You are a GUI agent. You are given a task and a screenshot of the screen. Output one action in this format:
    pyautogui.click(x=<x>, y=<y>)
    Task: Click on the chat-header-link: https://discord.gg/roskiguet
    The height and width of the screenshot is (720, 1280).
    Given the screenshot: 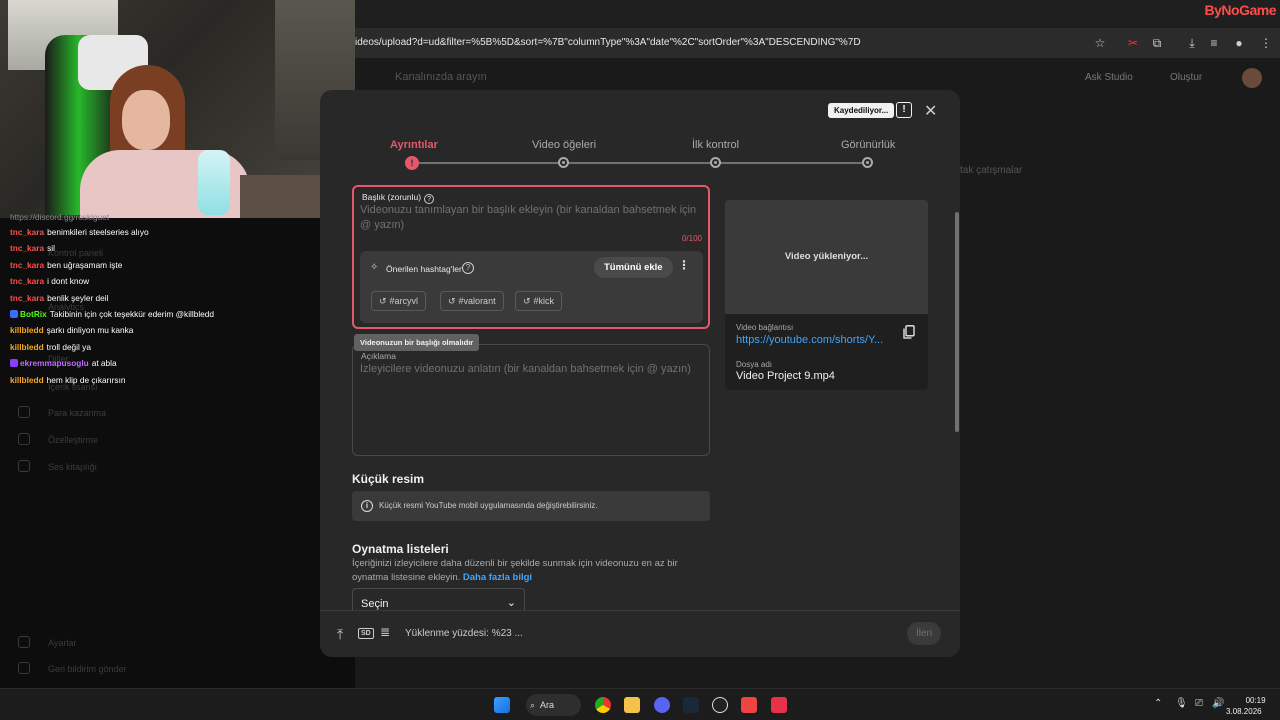 What is the action you would take?
    pyautogui.click(x=60, y=217)
    